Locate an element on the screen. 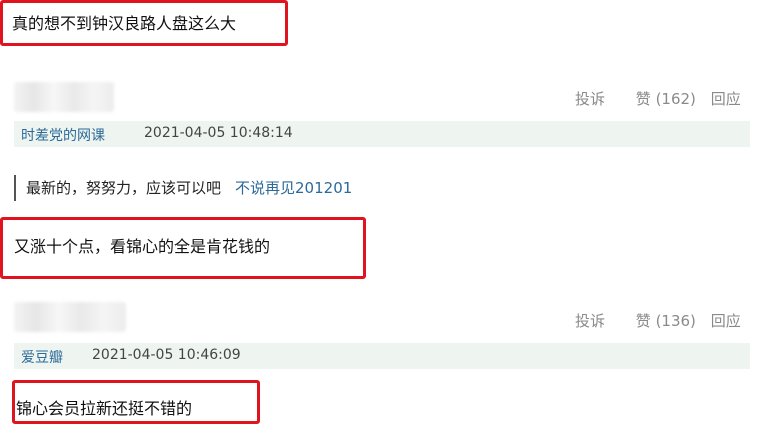 This screenshot has width=762, height=426. like-button: 赞 (162) is located at coordinates (666, 99).